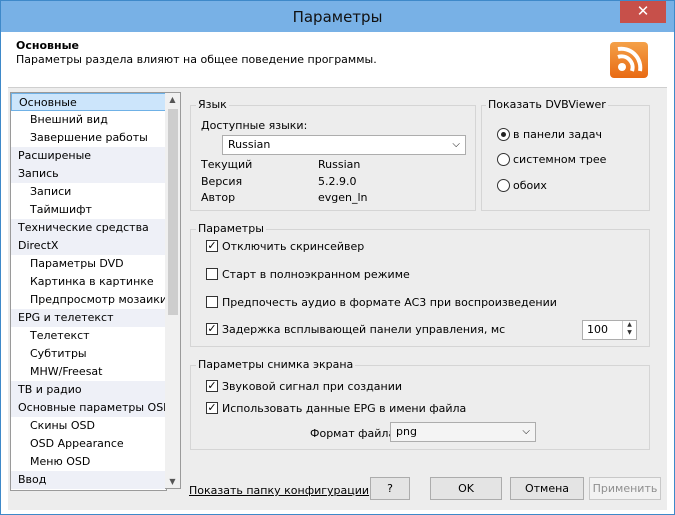 This screenshot has width=675, height=515. What do you see at coordinates (88, 282) in the screenshot?
I see `tree-item: Картинка в картинке` at bounding box center [88, 282].